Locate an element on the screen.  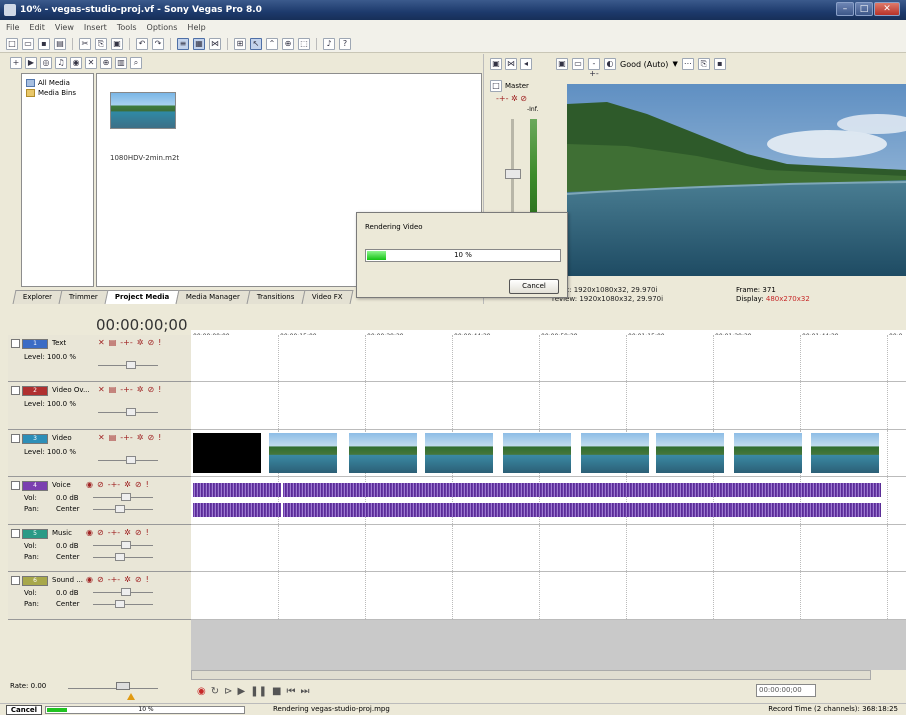
stop-icon: ■ is located at coordinates (276, 691).